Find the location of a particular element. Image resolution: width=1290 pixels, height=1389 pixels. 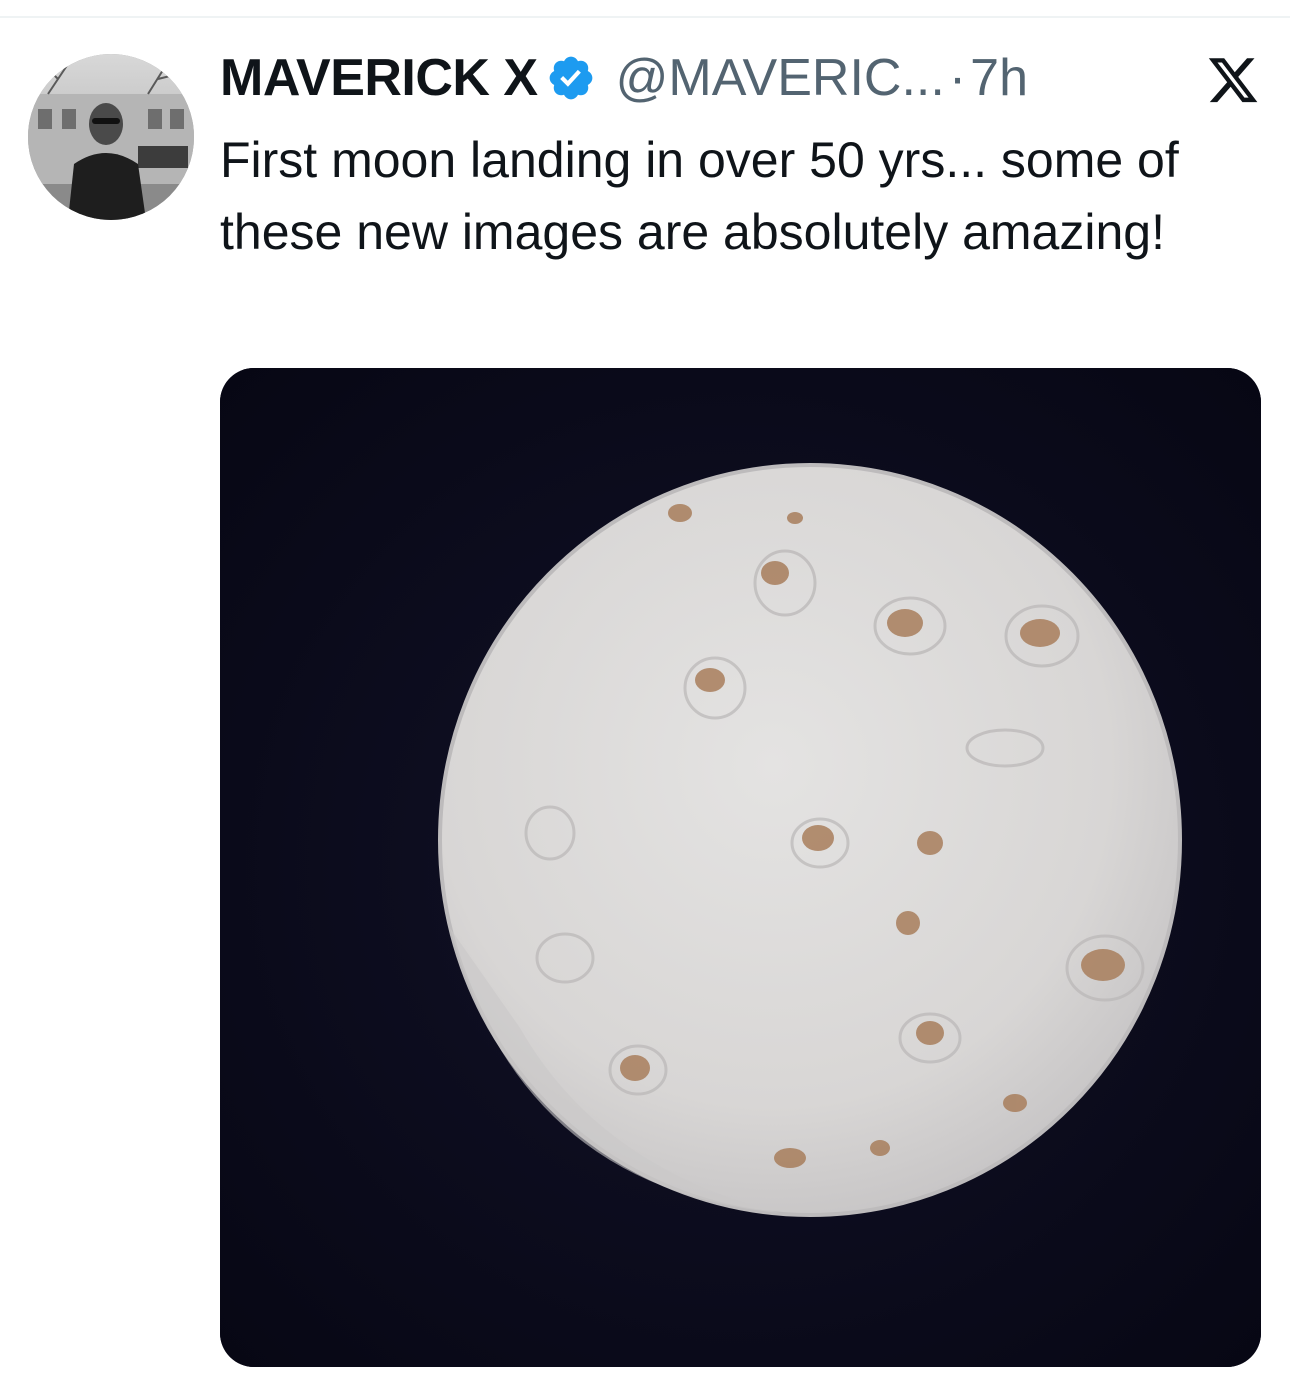

avatar is located at coordinates (111, 137).